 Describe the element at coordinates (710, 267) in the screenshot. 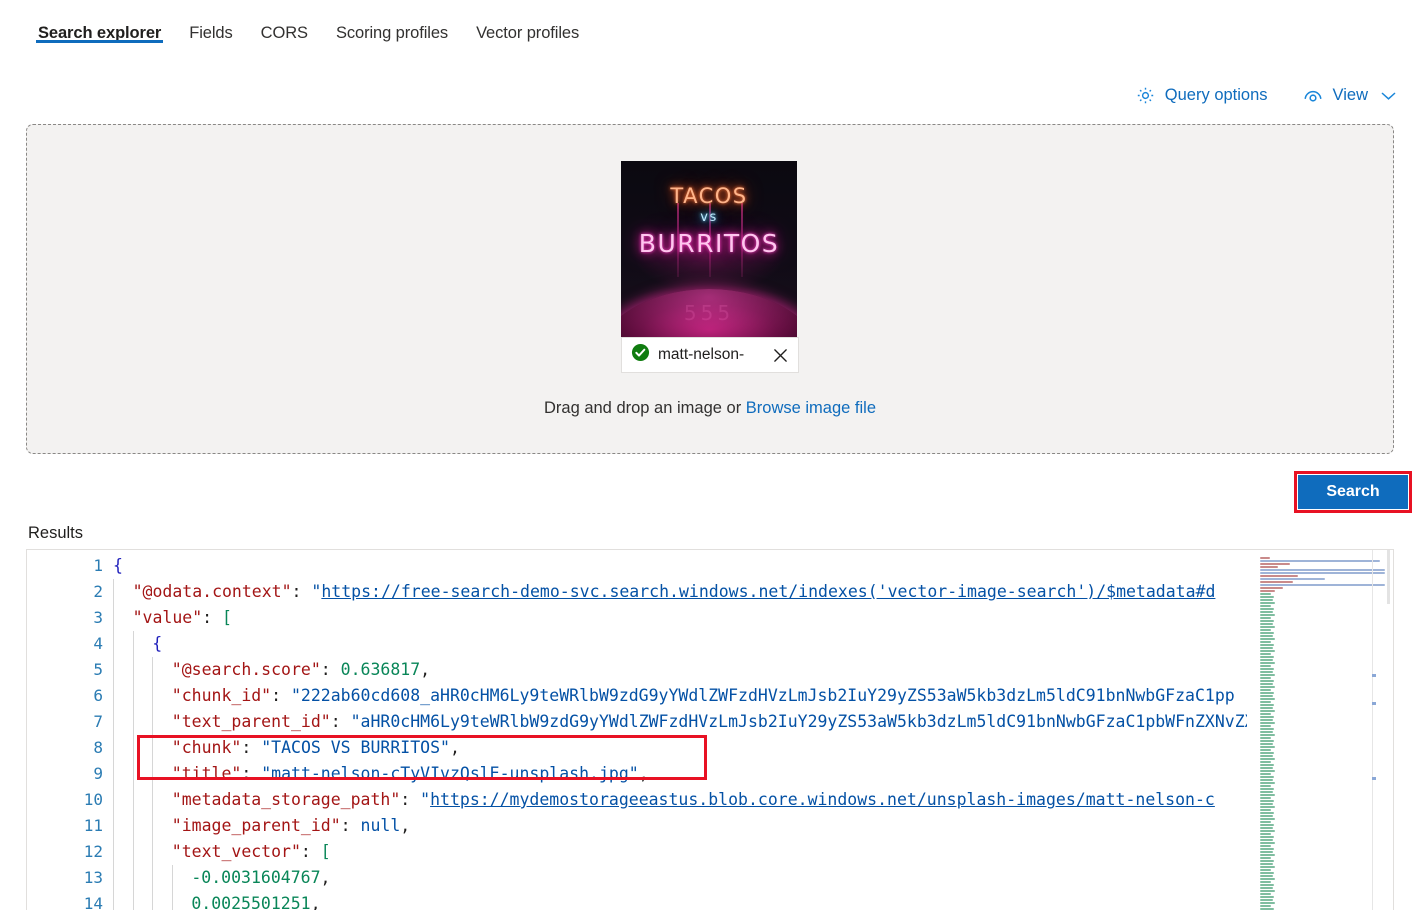

I see `uploaded-image-preview: 555 TACOS vs BURRITOS matt-nelson-` at that location.